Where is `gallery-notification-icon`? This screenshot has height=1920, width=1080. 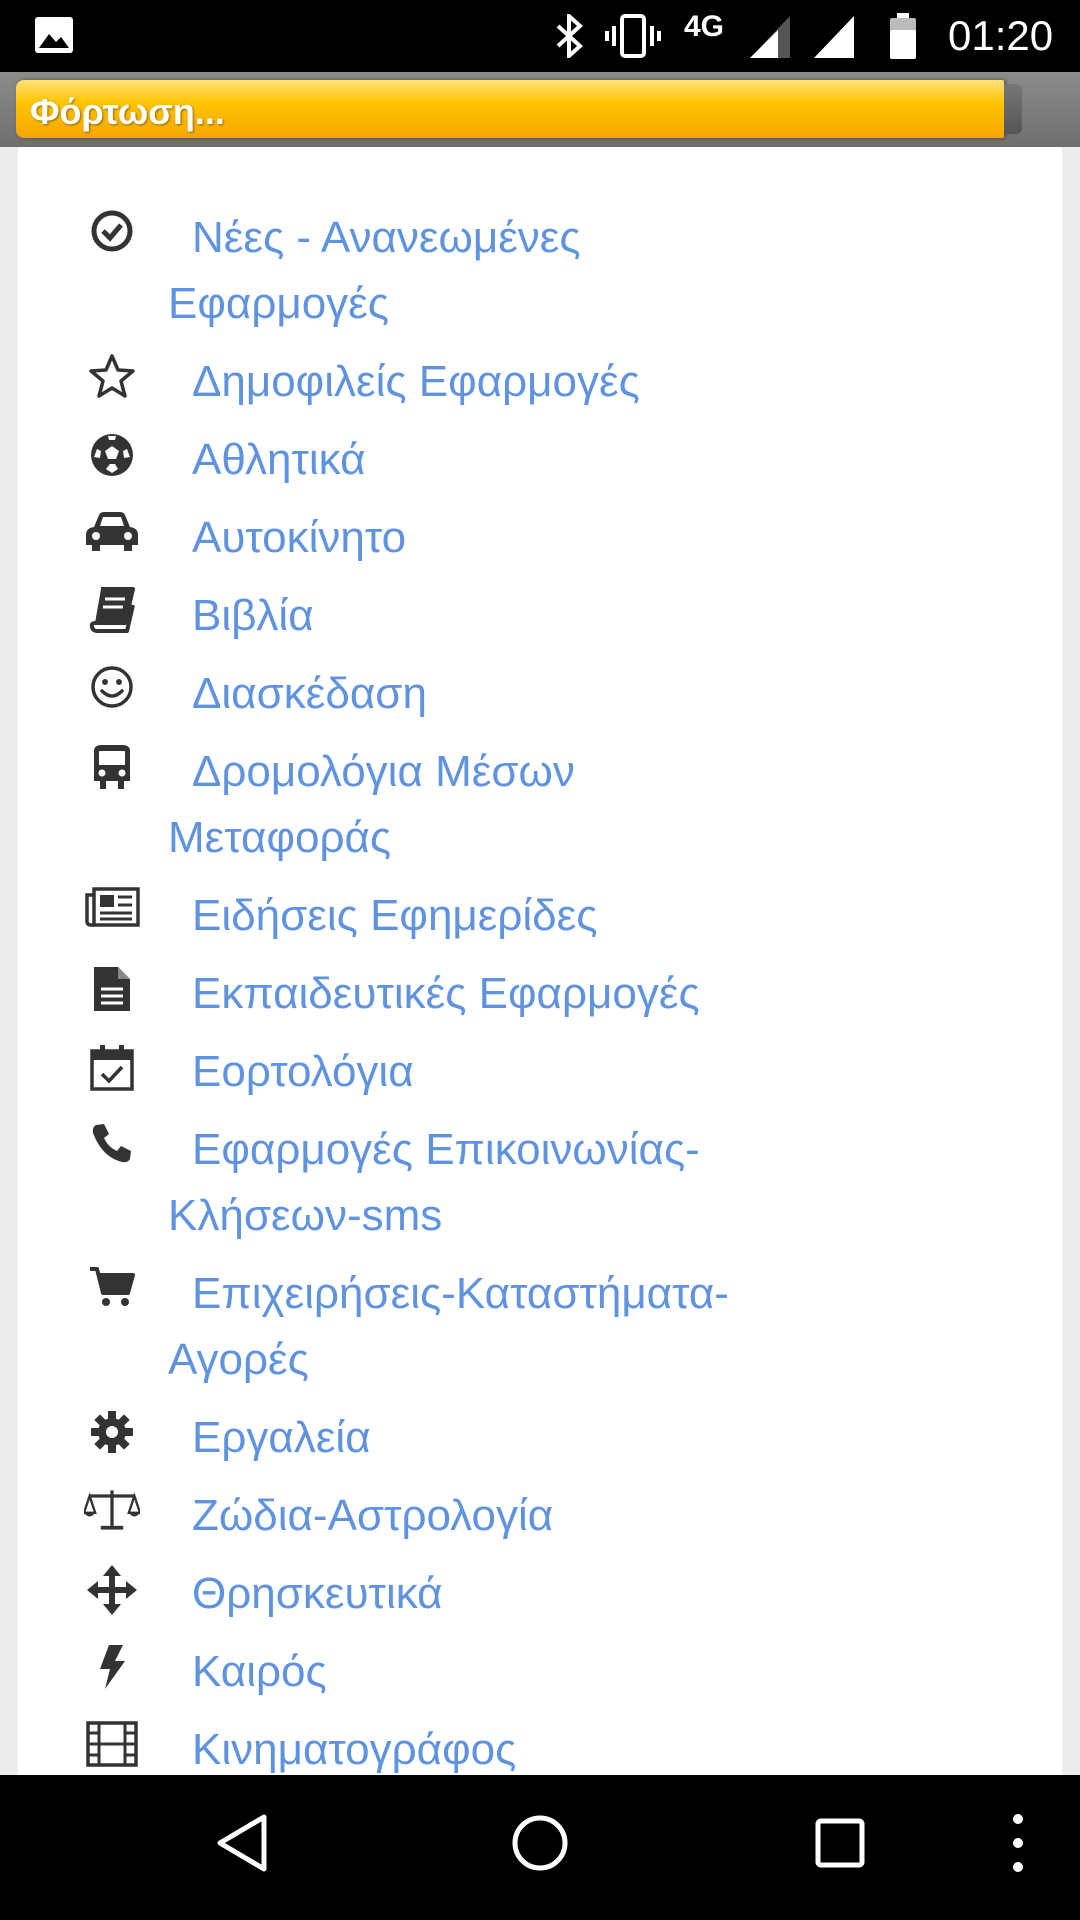
gallery-notification-icon is located at coordinates (54, 35).